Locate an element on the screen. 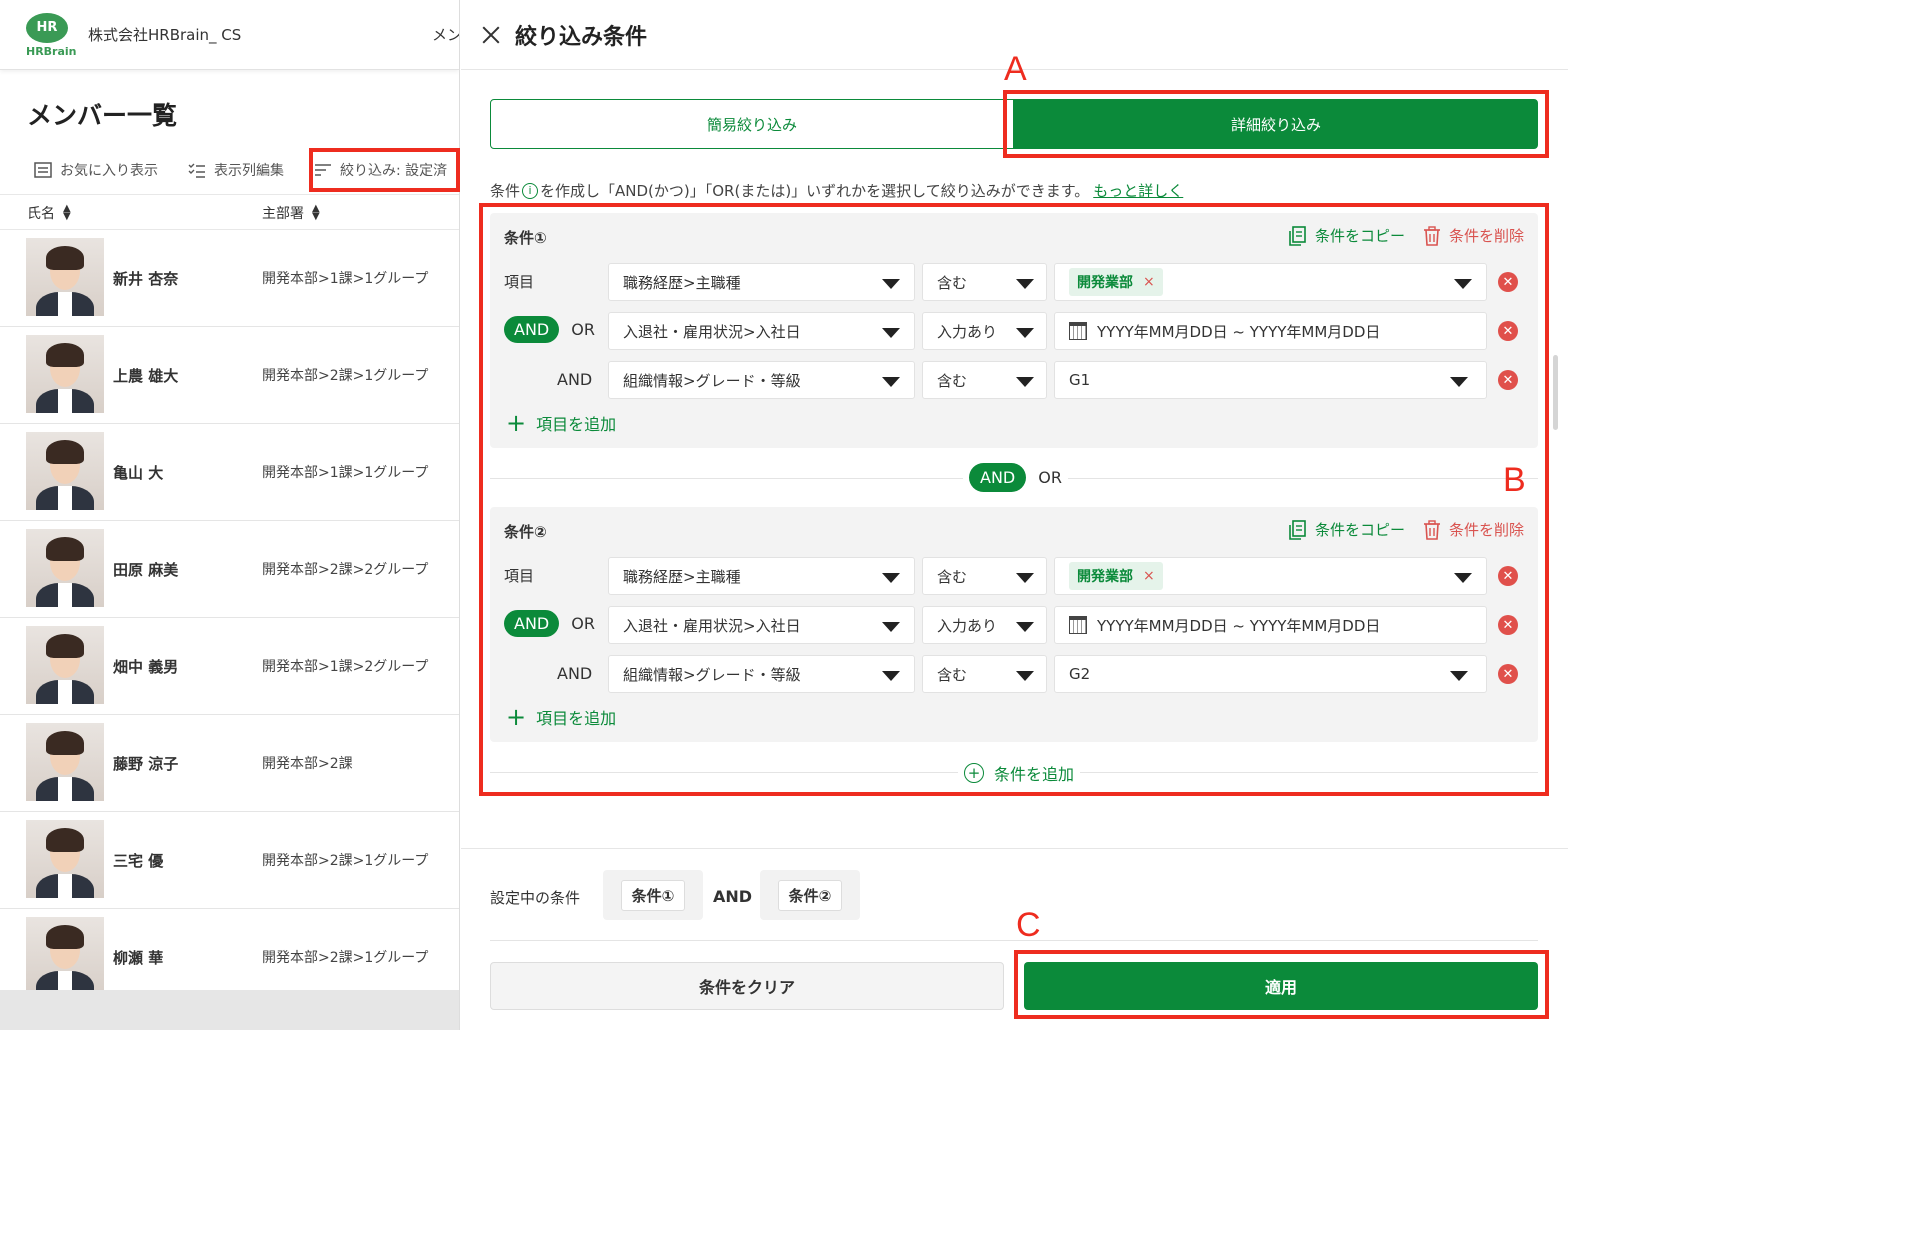 This screenshot has height=1260, width=1920. tag-label: 条件① is located at coordinates (653, 895).